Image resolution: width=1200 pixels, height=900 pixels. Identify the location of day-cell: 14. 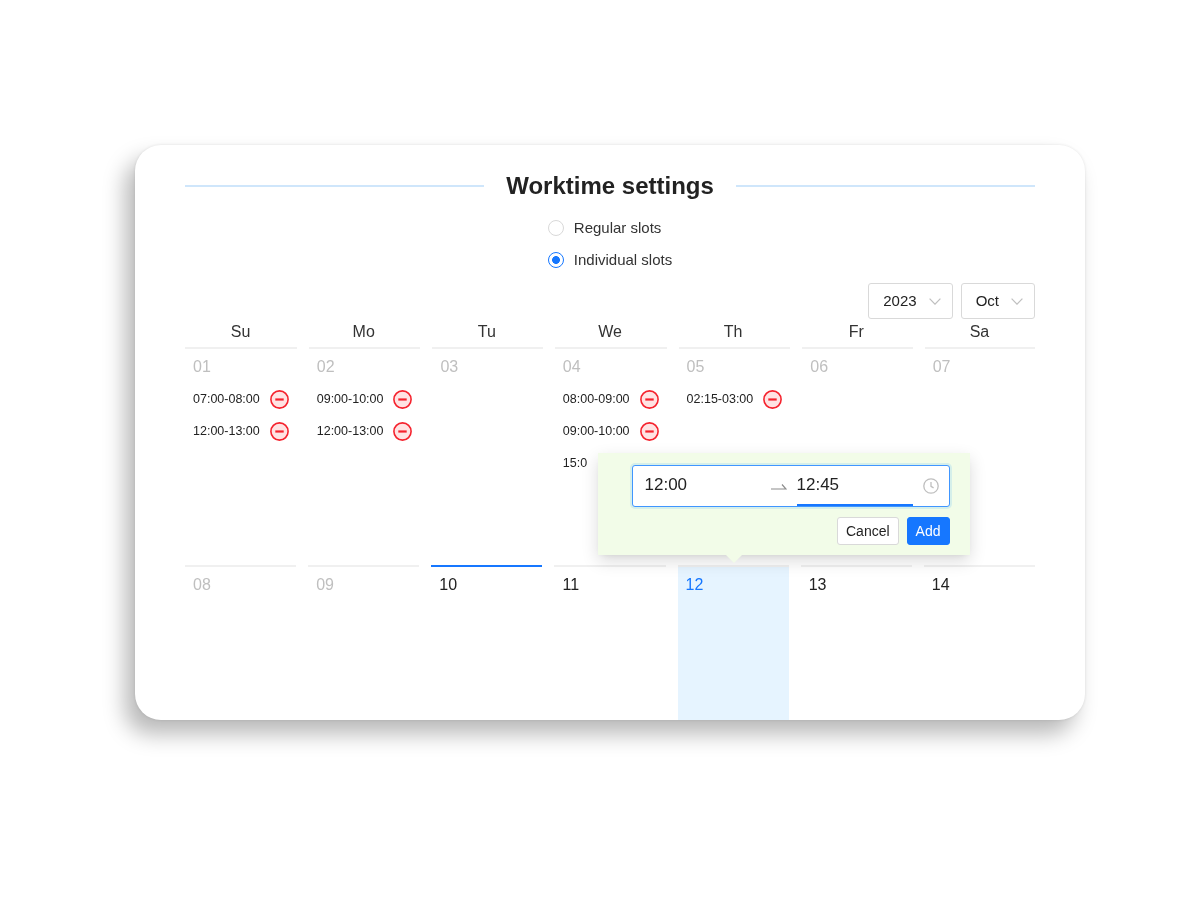
(979, 642).